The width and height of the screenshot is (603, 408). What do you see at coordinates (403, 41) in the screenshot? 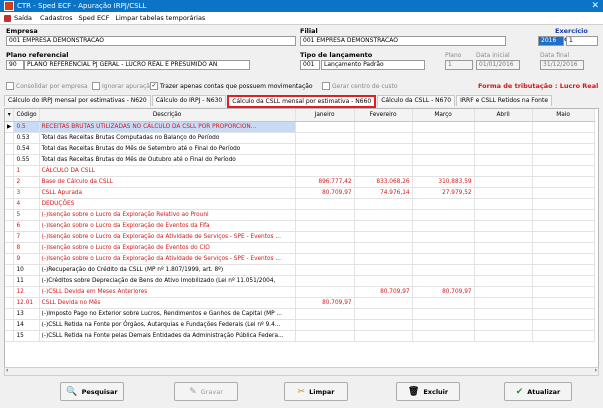
I see `filial-field: 001 EMPRESA DEMONSTRACAO` at bounding box center [403, 41].